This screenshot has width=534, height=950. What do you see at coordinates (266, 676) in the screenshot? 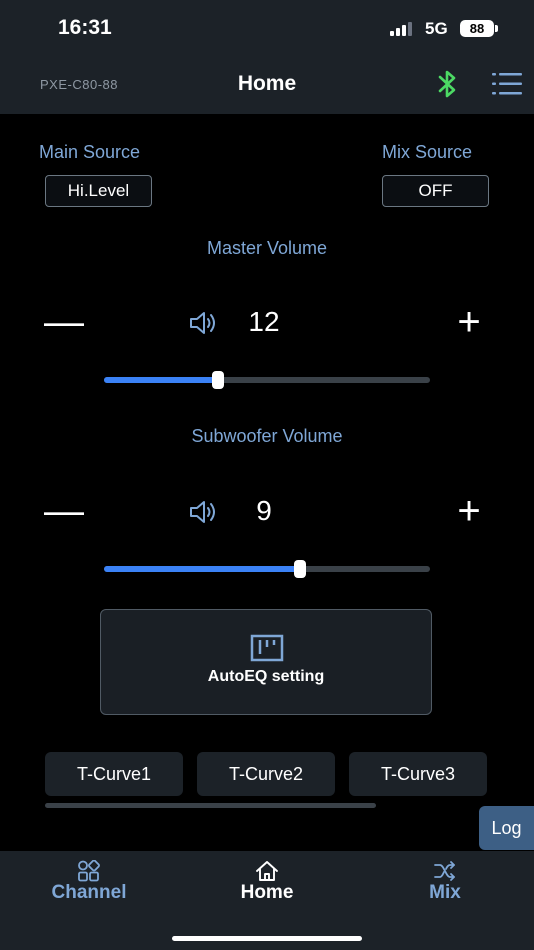
I see `autoeq-label: AutoEQ setting` at bounding box center [266, 676].